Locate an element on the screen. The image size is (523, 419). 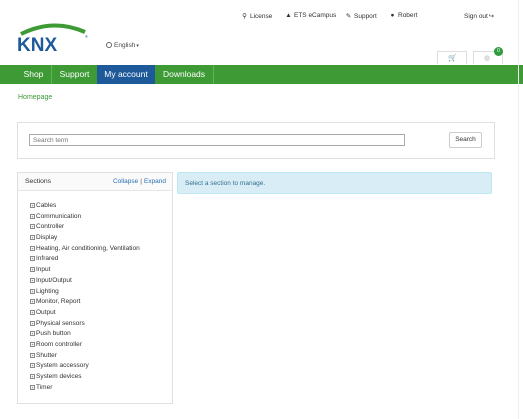
key-icon: ⚲ is located at coordinates (244, 16).